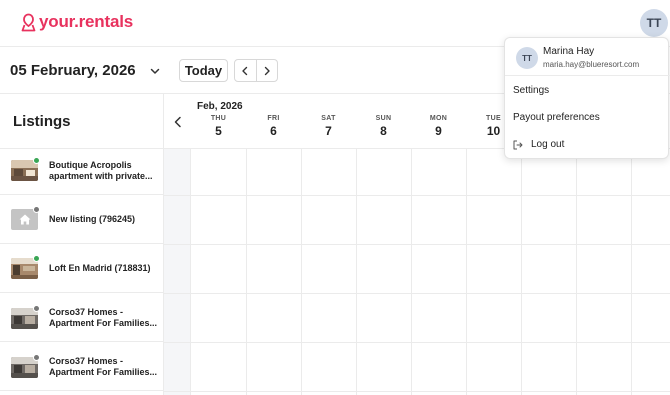 The height and width of the screenshot is (395, 670). Describe the element at coordinates (591, 64) in the screenshot. I see `user-email: maria.hay@blueresort.com` at that location.